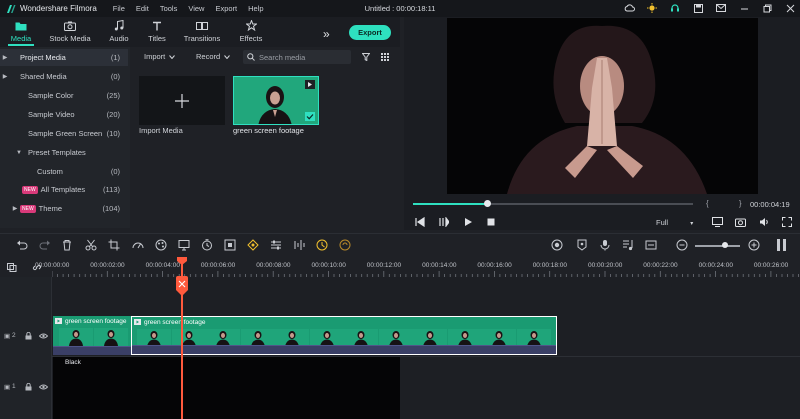 The height and width of the screenshot is (419, 800). What do you see at coordinates (64, 95) in the screenshot?
I see `sidebar-item-sample-color: Sample Color (25)` at bounding box center [64, 95].